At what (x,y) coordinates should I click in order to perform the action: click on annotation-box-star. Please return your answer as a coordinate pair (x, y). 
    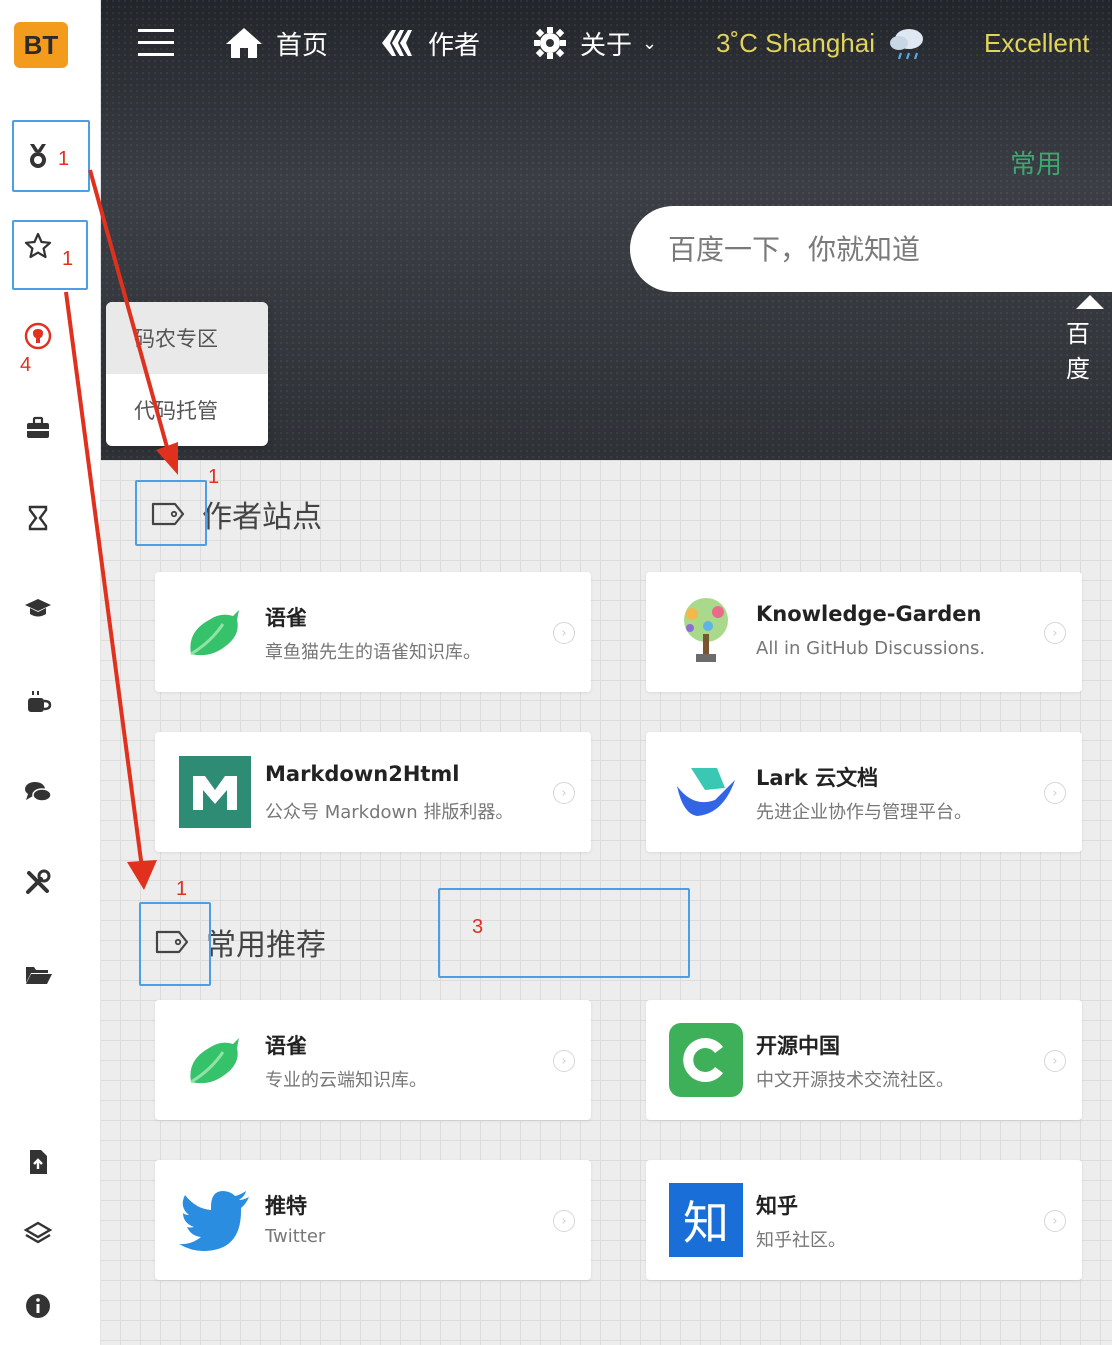
    Looking at the image, I should click on (50, 255).